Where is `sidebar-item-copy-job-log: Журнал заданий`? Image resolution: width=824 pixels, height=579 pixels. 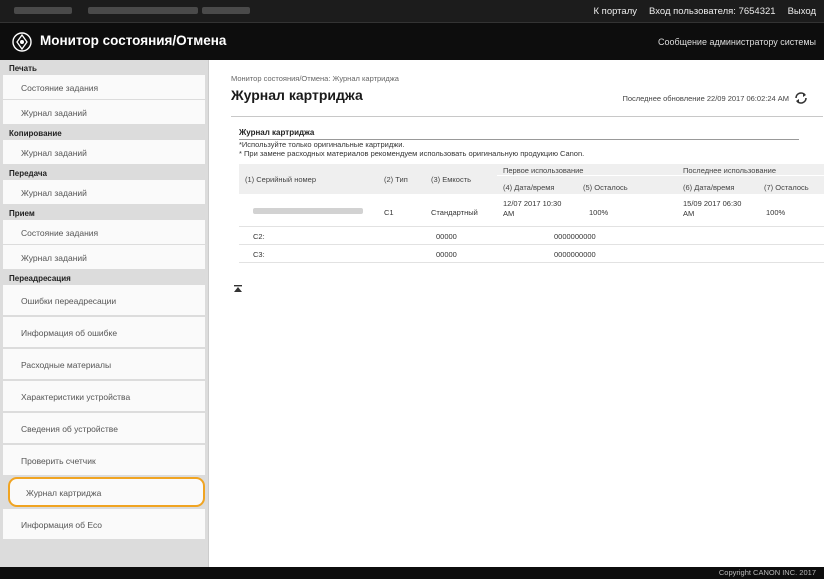 sidebar-item-copy-job-log: Журнал заданий is located at coordinates (104, 152).